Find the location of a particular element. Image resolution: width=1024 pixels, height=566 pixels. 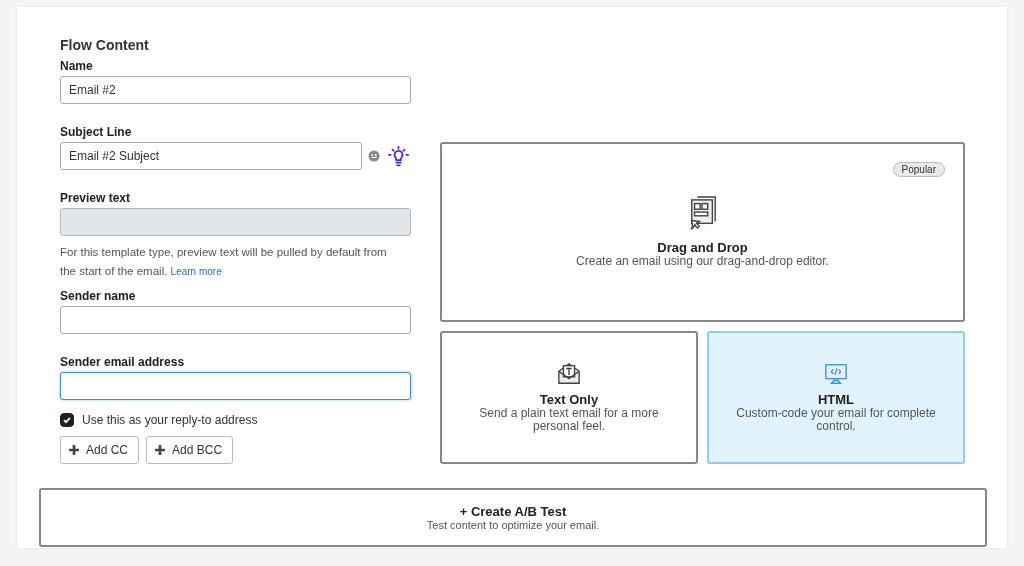

template-option: Text Only Send a plain text email for a more personal feel. is located at coordinates (569, 397).